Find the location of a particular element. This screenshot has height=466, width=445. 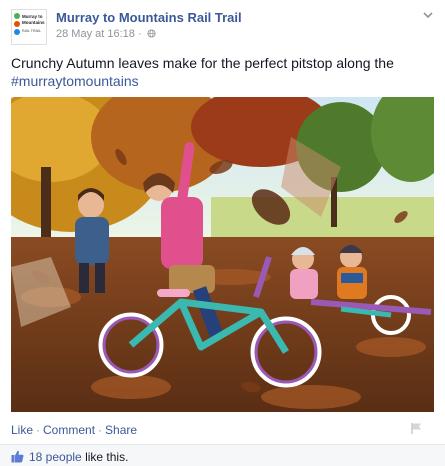

avatar-text-1: Murray to is located at coordinates (32, 16).